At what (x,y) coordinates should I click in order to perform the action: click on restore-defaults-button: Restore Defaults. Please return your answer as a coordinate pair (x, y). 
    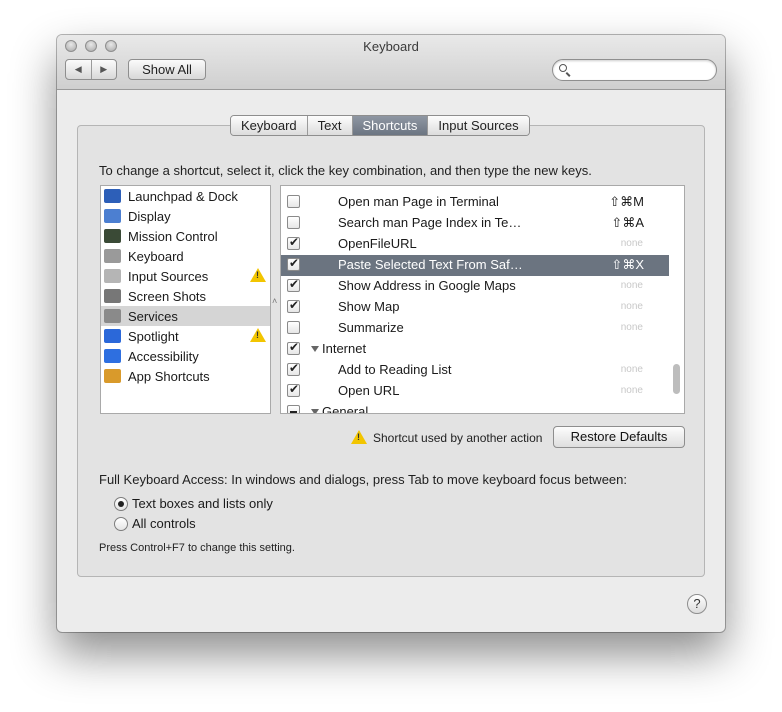
    Looking at the image, I should click on (619, 437).